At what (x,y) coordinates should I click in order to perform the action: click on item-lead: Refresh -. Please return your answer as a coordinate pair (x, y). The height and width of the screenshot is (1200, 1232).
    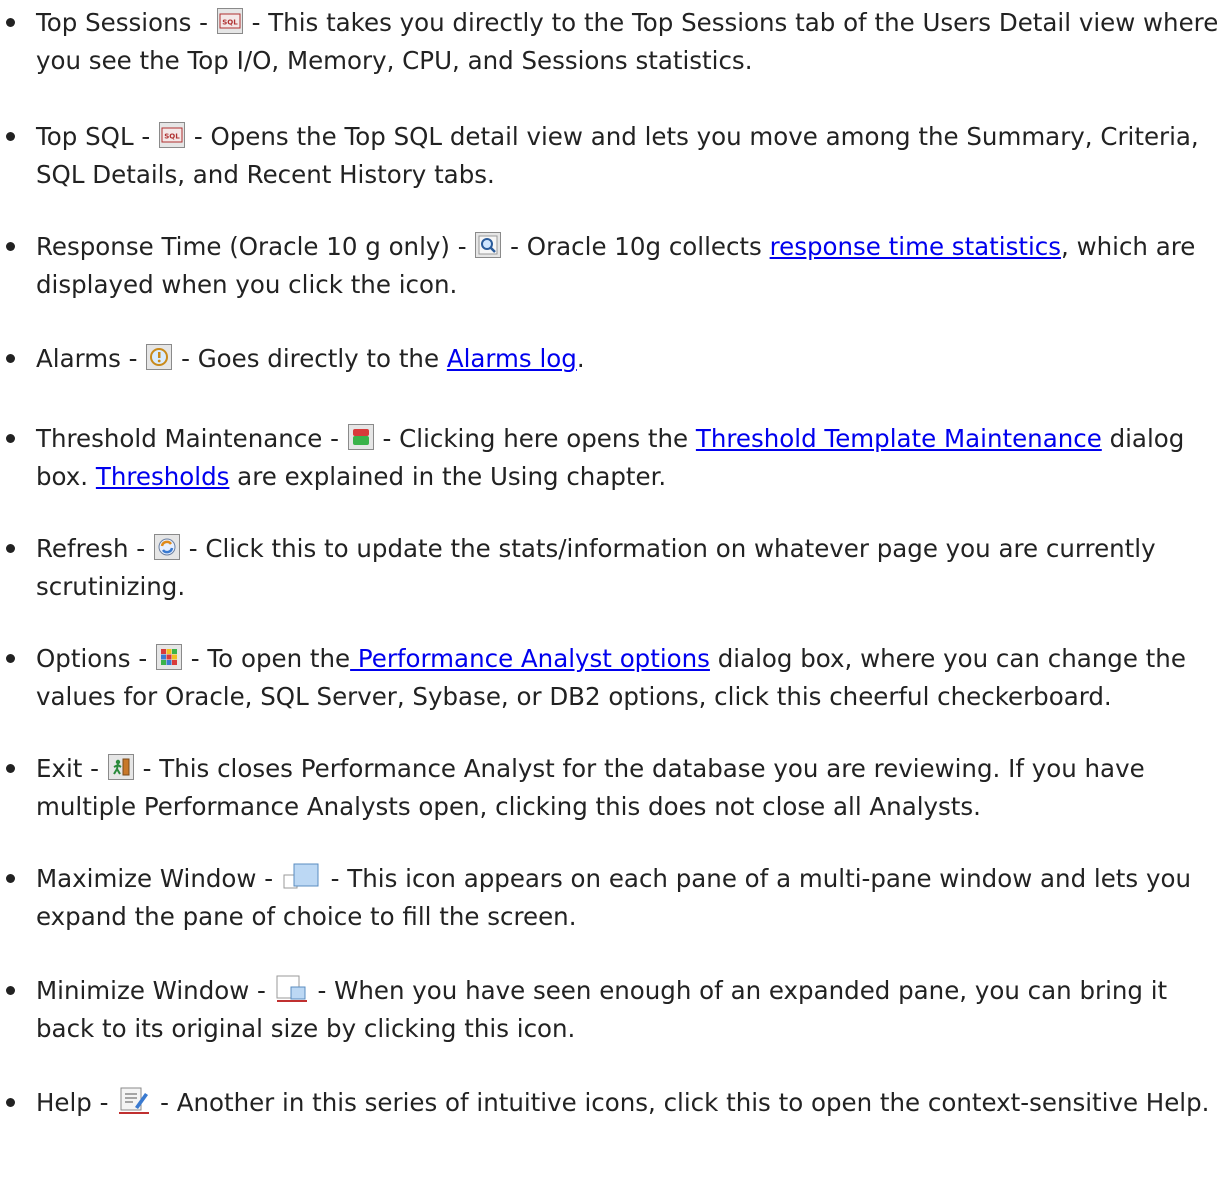
    Looking at the image, I should click on (94, 548).